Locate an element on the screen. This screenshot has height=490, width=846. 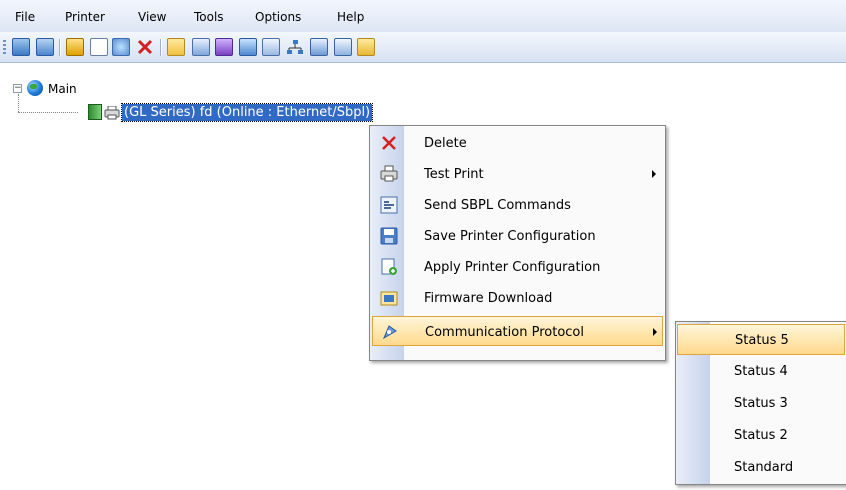
submenu-item-label: Status 3 is located at coordinates (761, 403).